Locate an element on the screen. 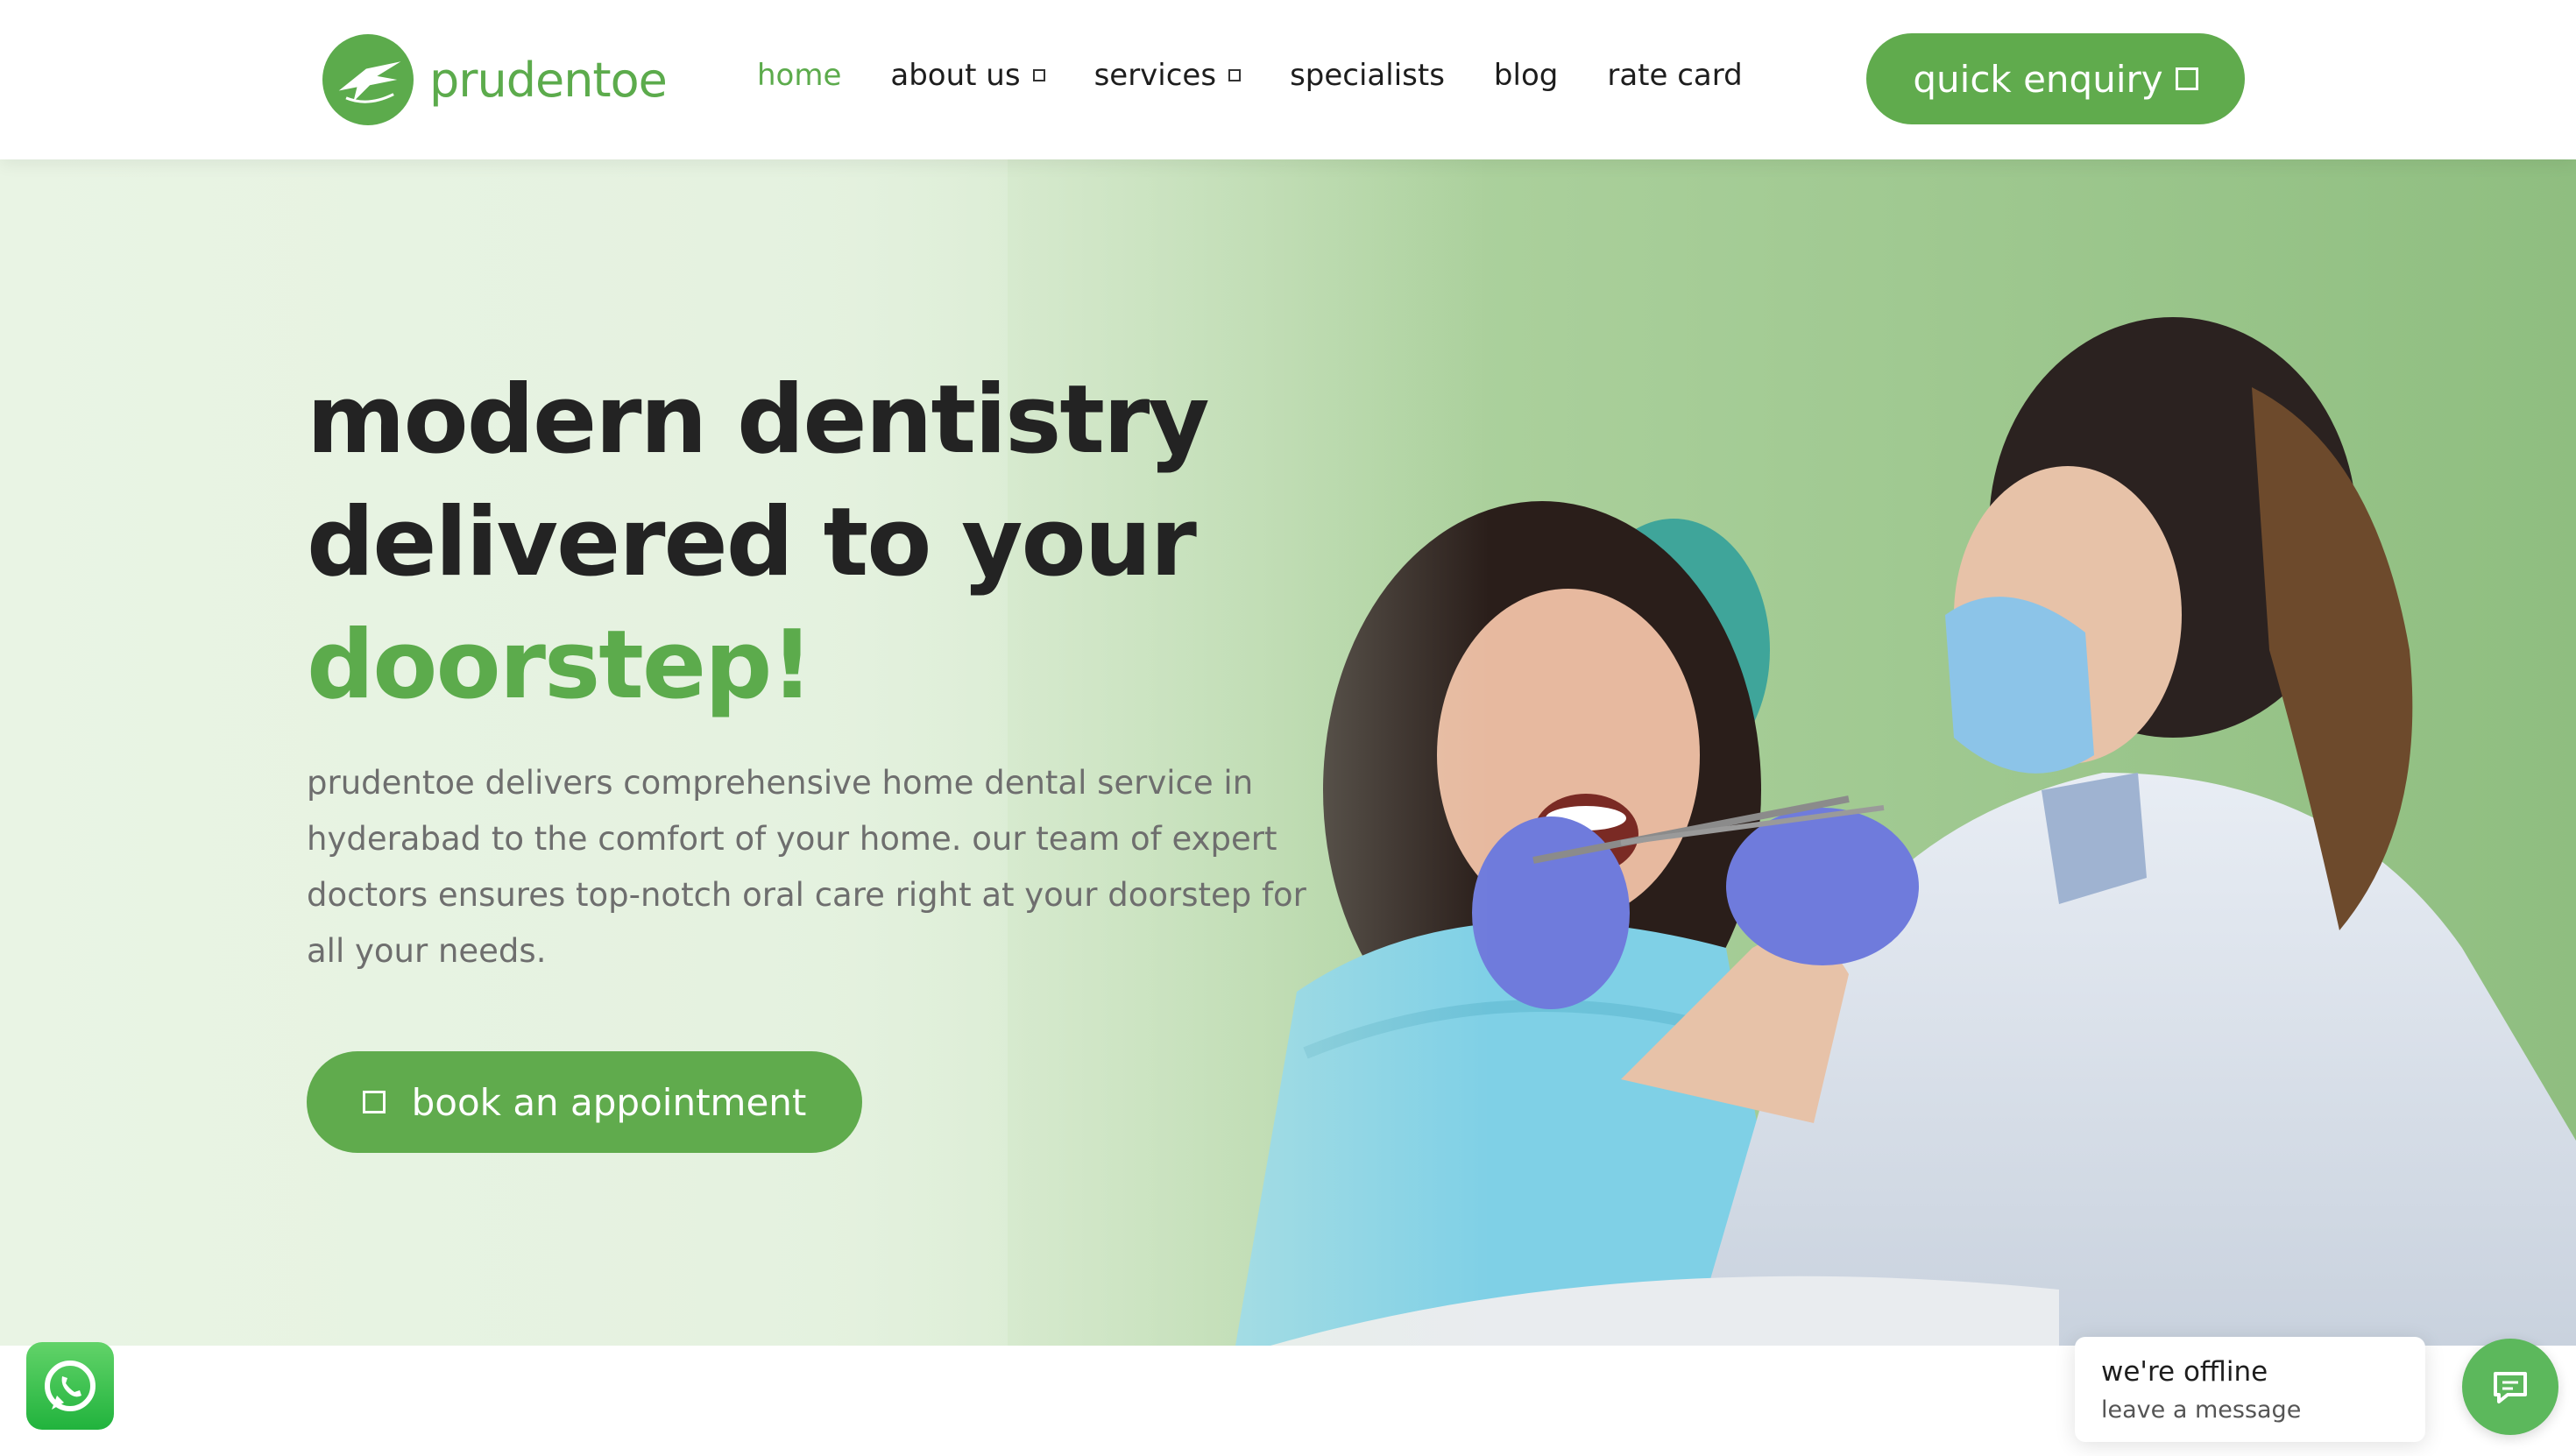  book-appointment-button: book an appointment is located at coordinates (584, 1102).